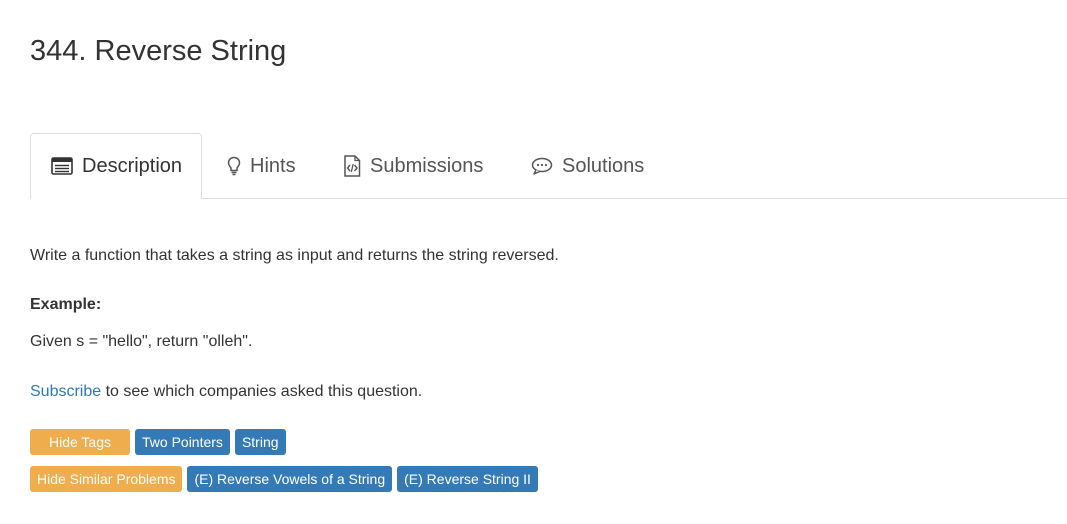 The height and width of the screenshot is (524, 1067). What do you see at coordinates (106, 479) in the screenshot?
I see `hide-similar-problems-button: Hide Similar Problems` at bounding box center [106, 479].